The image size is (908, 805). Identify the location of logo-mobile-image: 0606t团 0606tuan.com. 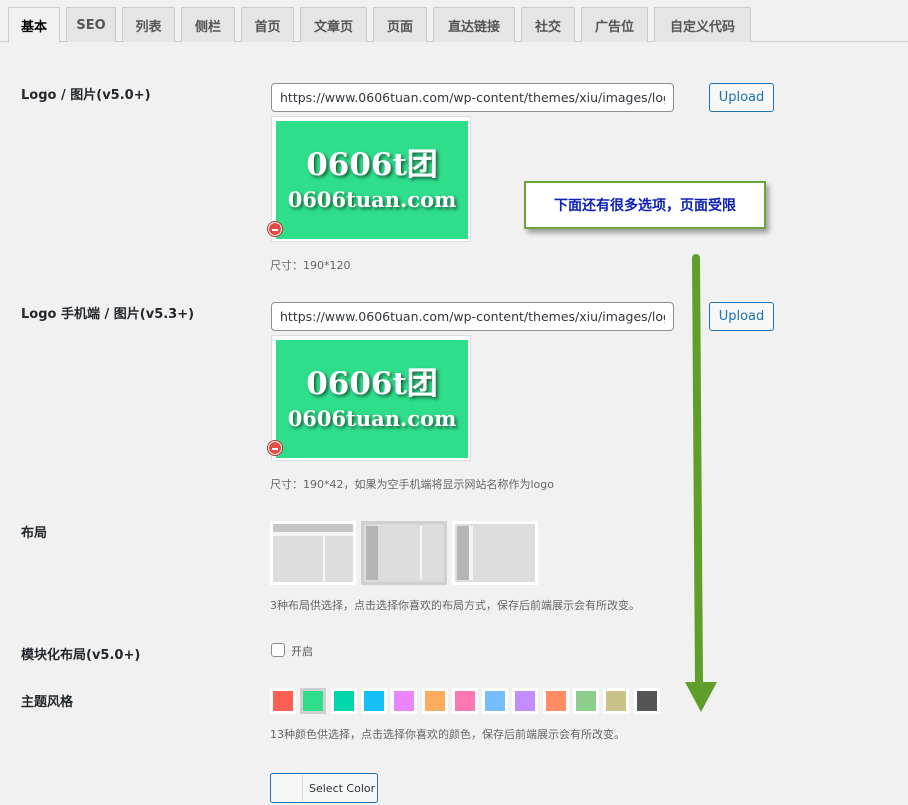
(372, 399).